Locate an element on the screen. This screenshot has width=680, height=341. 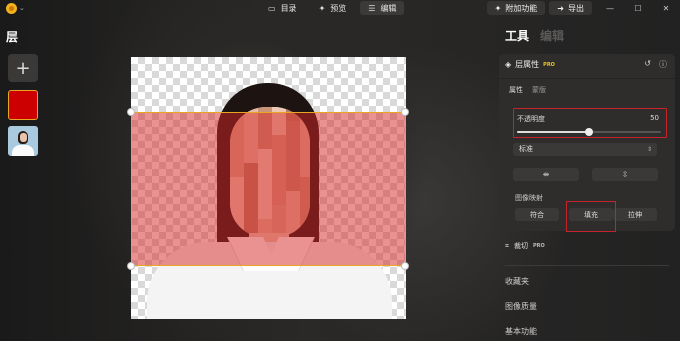
opacity-label: 不透明度 is located at coordinates (531, 119).